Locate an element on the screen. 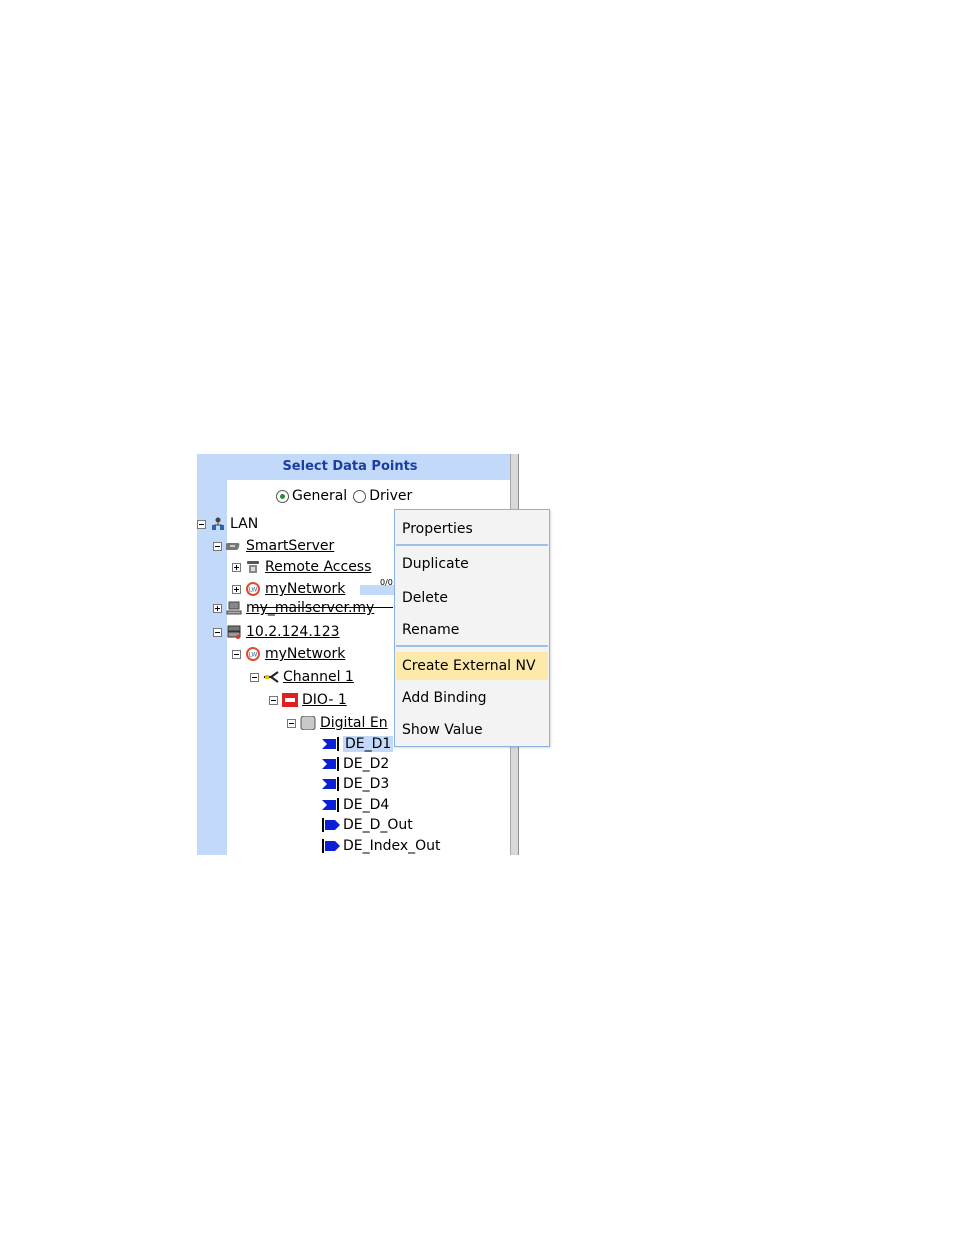 This screenshot has height=1235, width=954. tree-label: my_mailserver.my is located at coordinates (310, 608).